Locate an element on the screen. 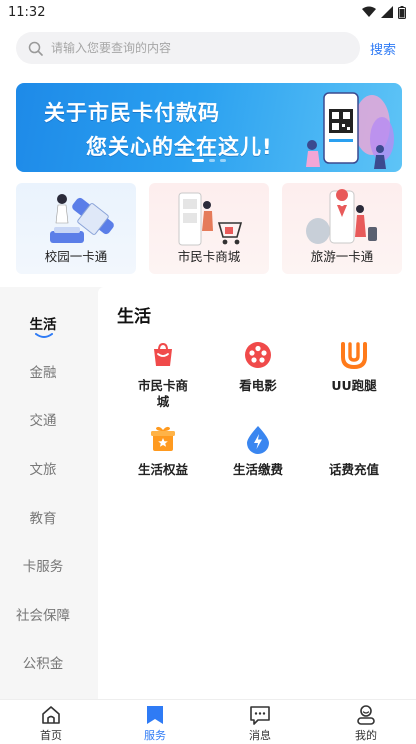 The image size is (416, 744). battery-icon is located at coordinates (402, 12).